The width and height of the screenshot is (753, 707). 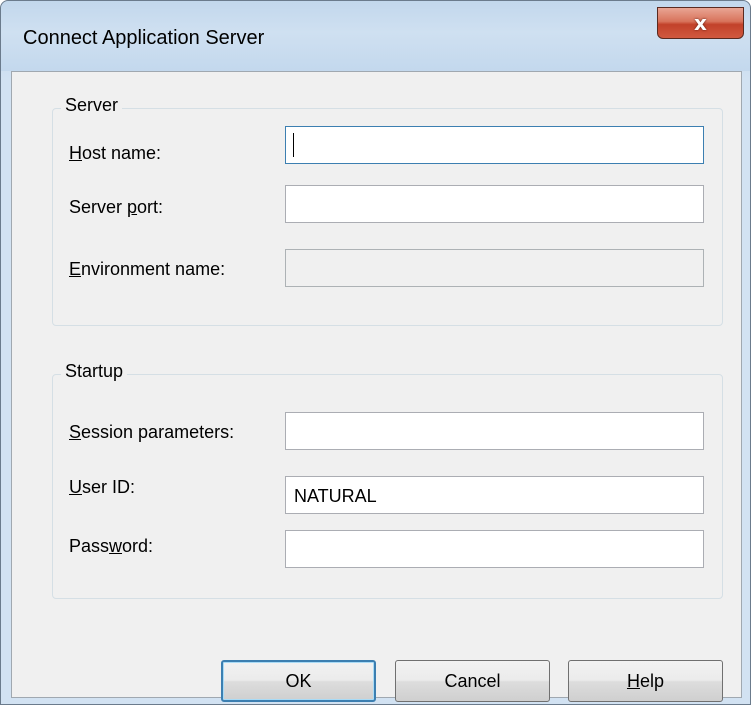 I want to click on cancel-button: Cancel, so click(x=472, y=681).